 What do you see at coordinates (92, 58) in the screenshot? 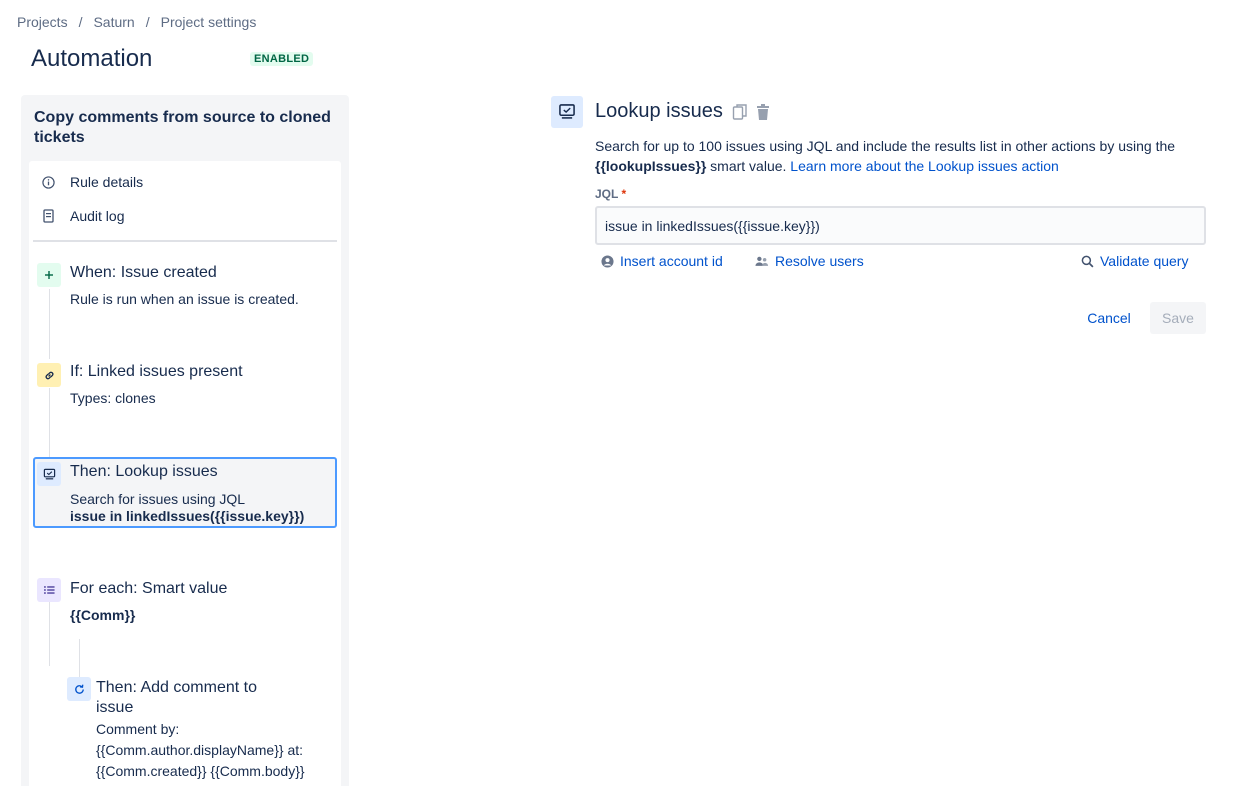
I see `page-title: Automation` at bounding box center [92, 58].